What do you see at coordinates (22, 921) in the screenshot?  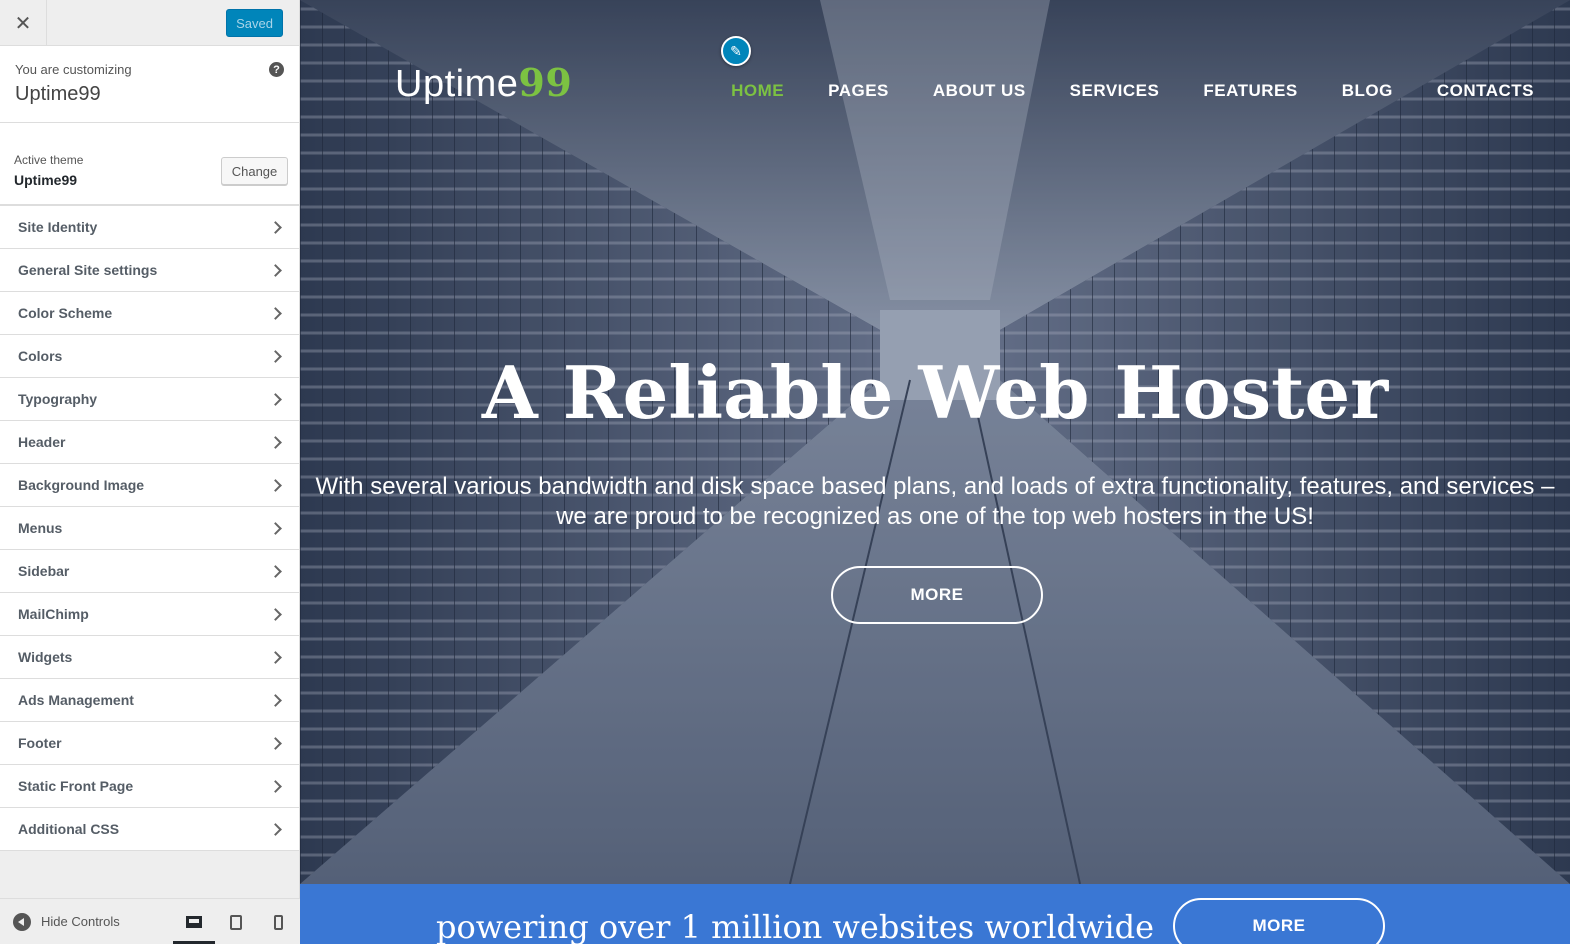 I see `collapse-icon` at bounding box center [22, 921].